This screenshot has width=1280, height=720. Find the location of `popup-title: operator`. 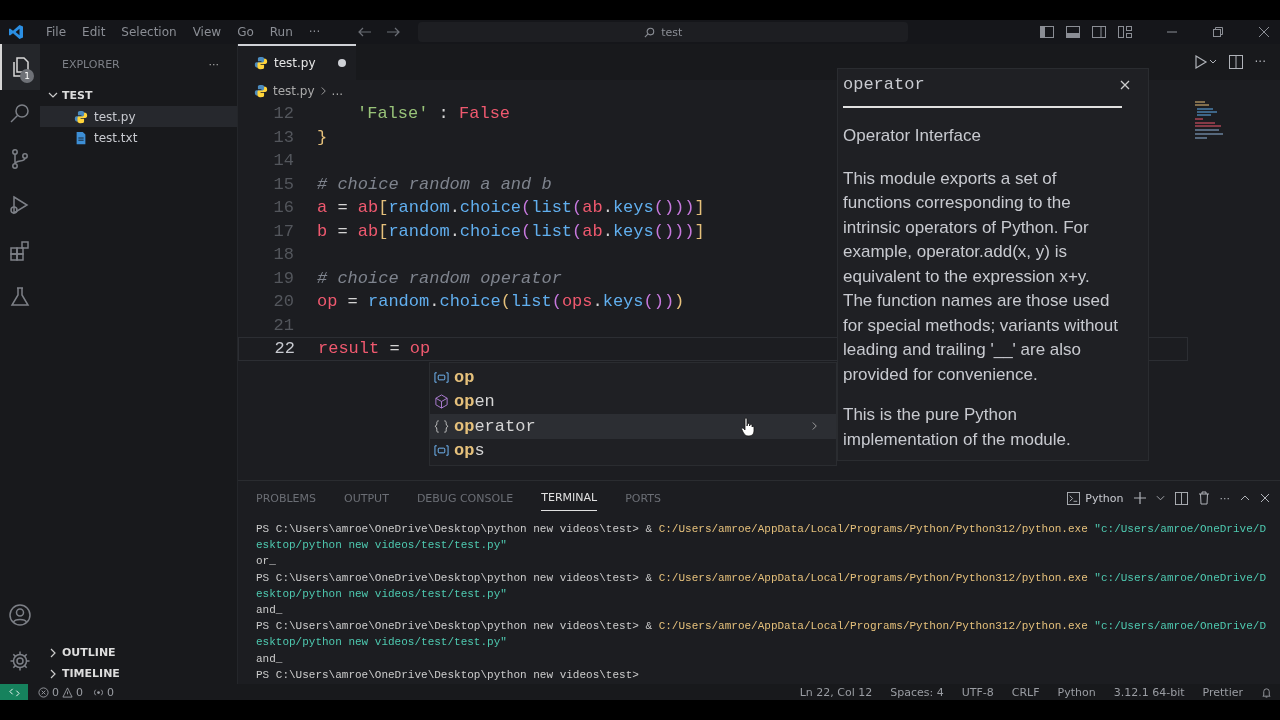

popup-title: operator is located at coordinates (884, 84).